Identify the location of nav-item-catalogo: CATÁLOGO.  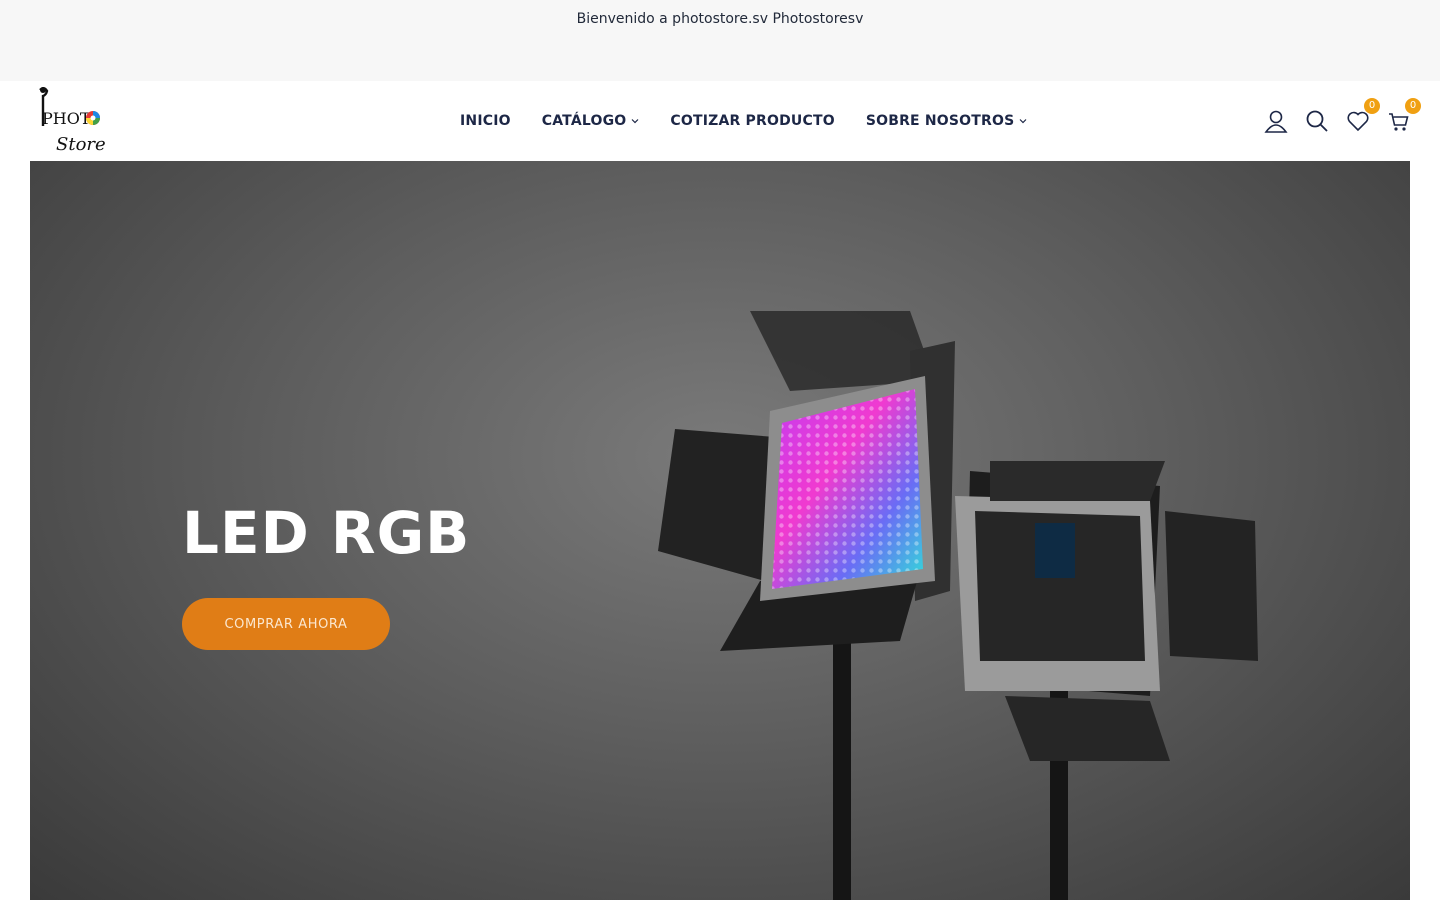
(591, 121).